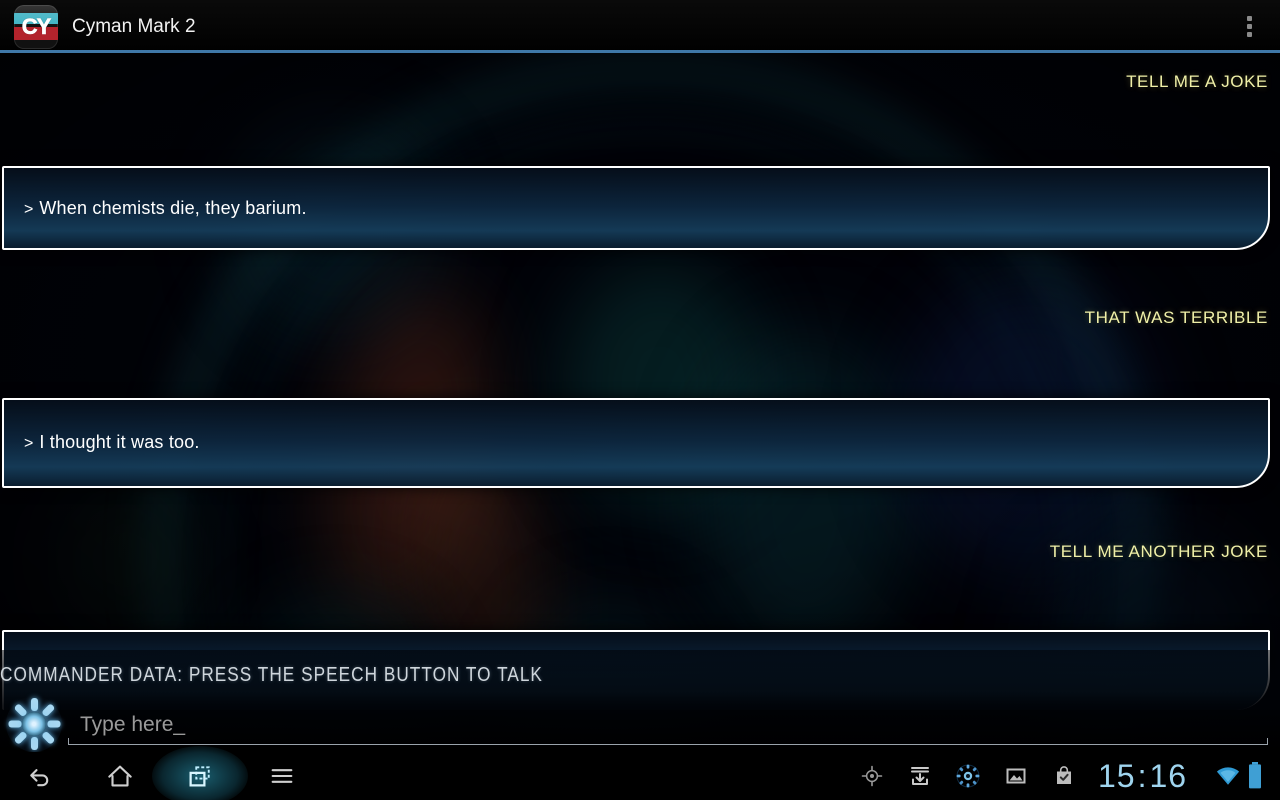 Image resolution: width=1280 pixels, height=800 pixels. I want to click on clock-hours: 15, so click(1117, 776).